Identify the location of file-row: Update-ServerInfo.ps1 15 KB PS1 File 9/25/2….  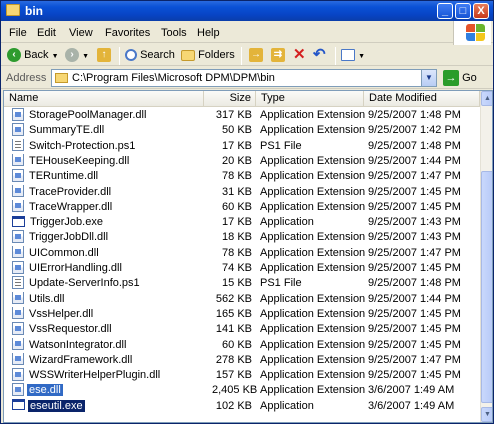
(242, 283).